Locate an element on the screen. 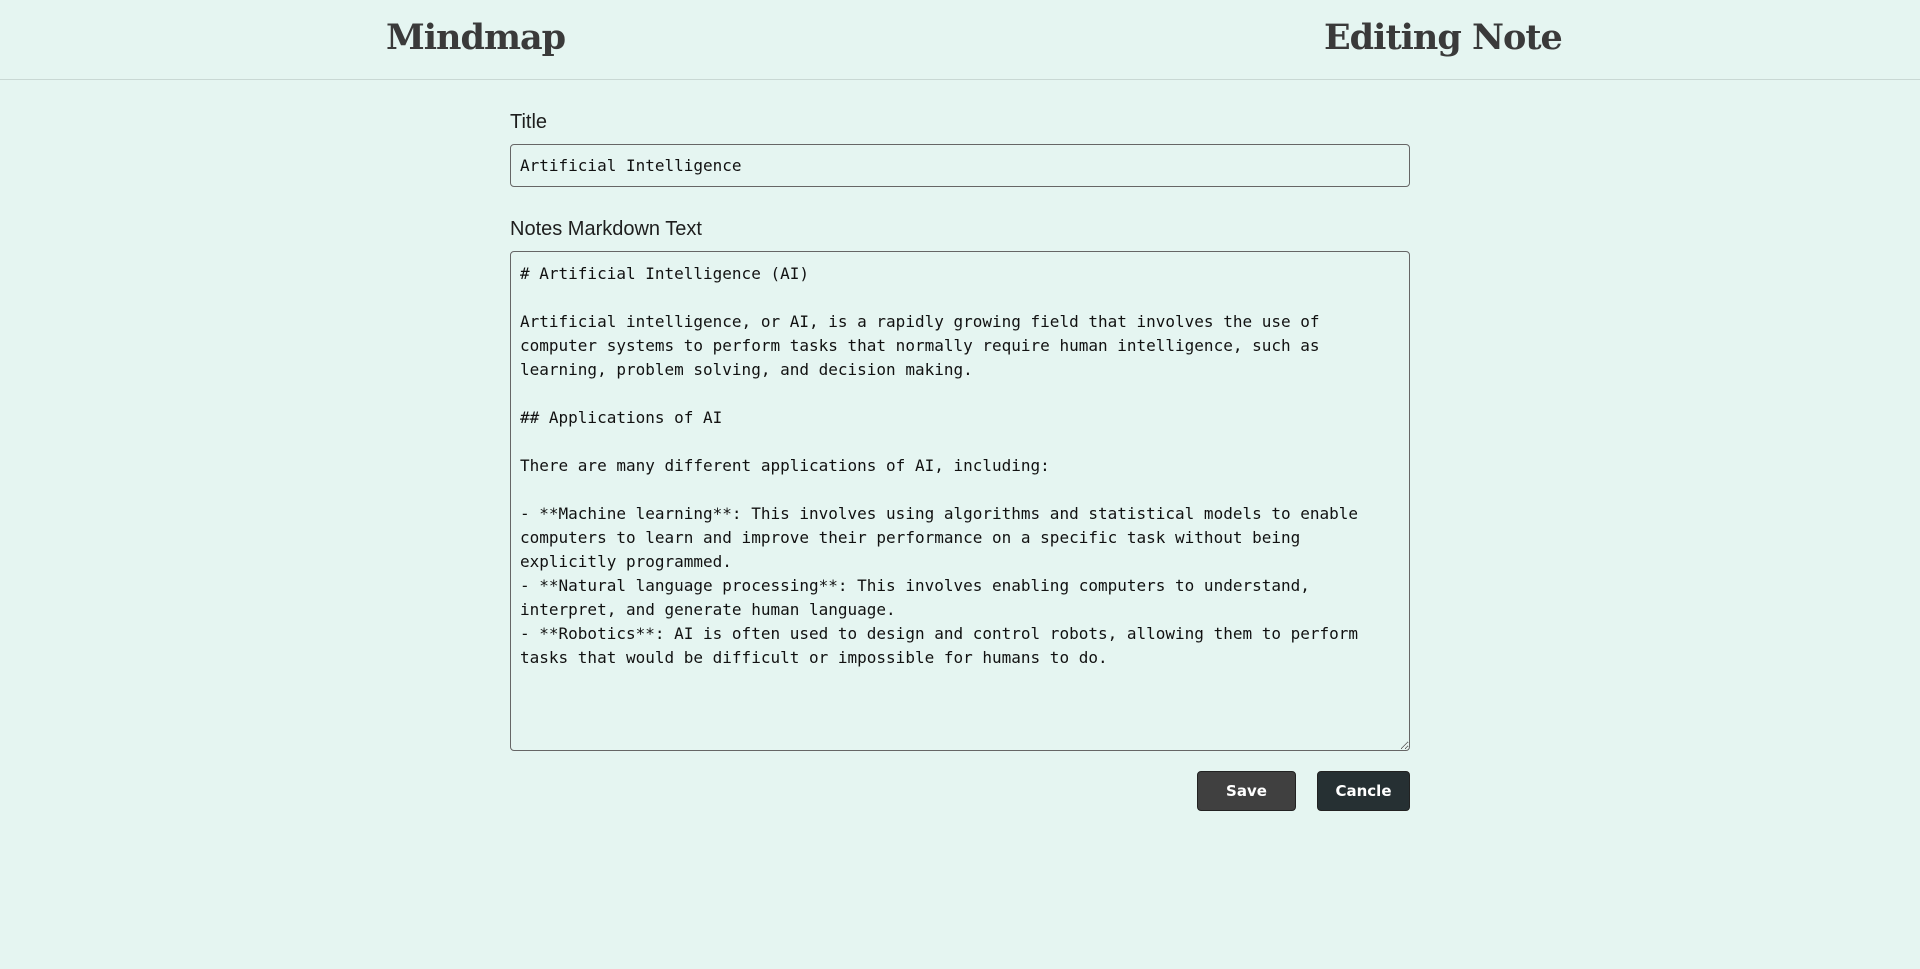 This screenshot has height=969, width=1920. cancel-button: Cancle is located at coordinates (1363, 791).